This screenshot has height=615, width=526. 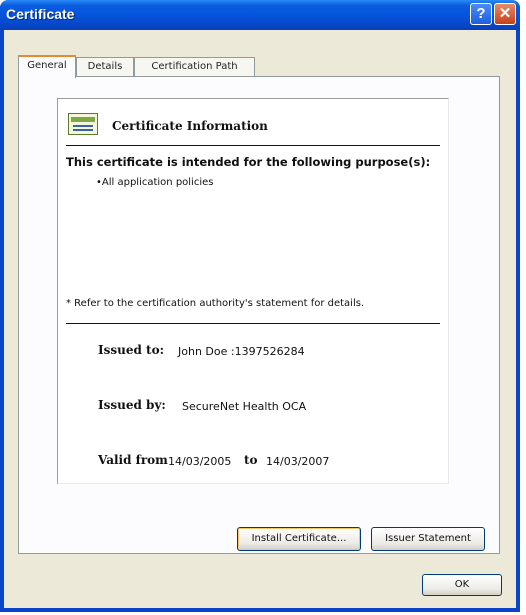 What do you see at coordinates (194, 66) in the screenshot?
I see `tab-certification-path: Certification Path` at bounding box center [194, 66].